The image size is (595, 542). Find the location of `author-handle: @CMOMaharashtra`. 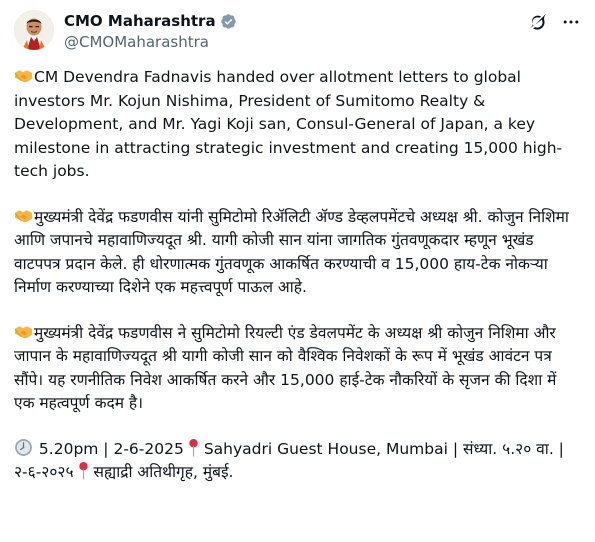

author-handle: @CMOMaharashtra is located at coordinates (150, 42).